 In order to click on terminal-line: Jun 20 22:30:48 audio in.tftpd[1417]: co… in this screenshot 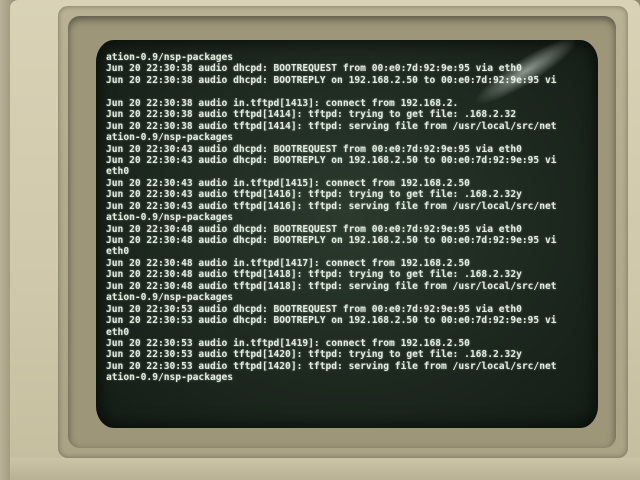, I will do `click(288, 263)`.